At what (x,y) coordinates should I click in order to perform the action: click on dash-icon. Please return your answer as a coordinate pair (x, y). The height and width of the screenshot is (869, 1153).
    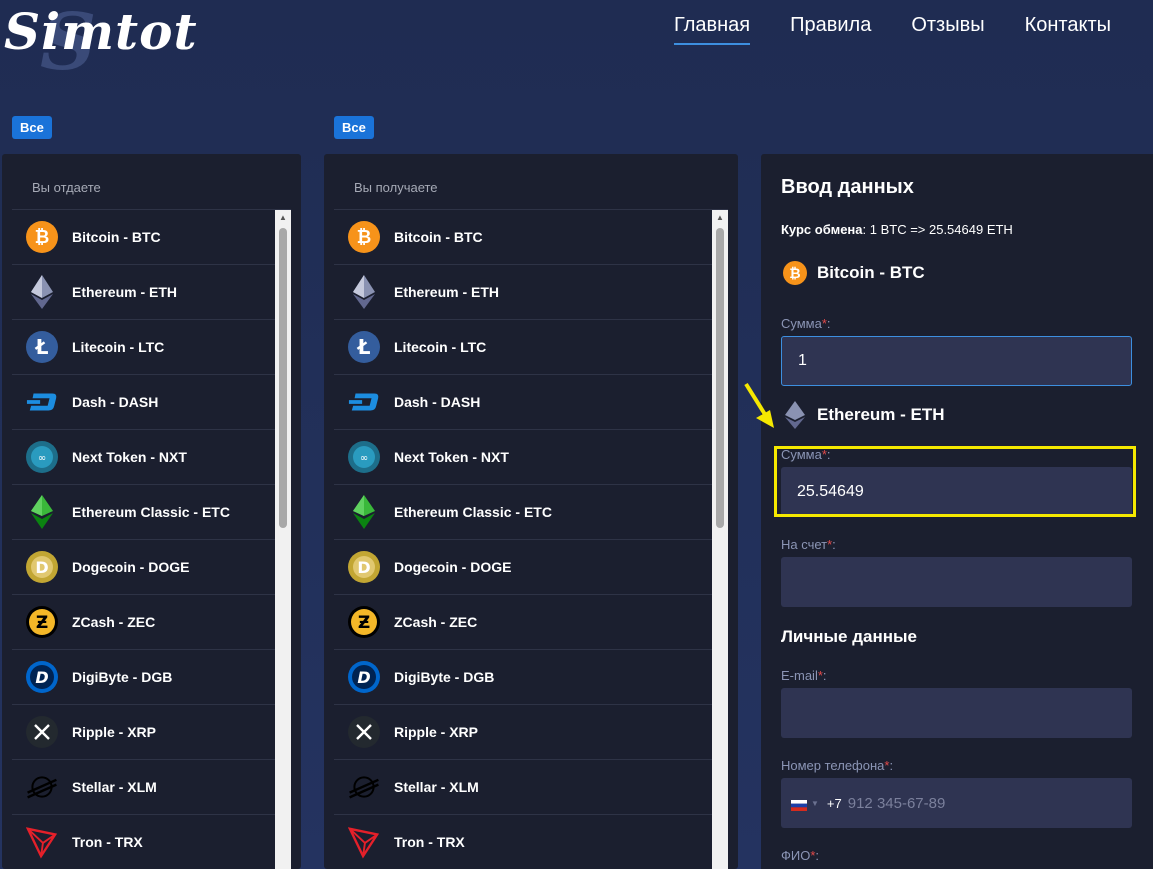
    Looking at the image, I should click on (42, 402).